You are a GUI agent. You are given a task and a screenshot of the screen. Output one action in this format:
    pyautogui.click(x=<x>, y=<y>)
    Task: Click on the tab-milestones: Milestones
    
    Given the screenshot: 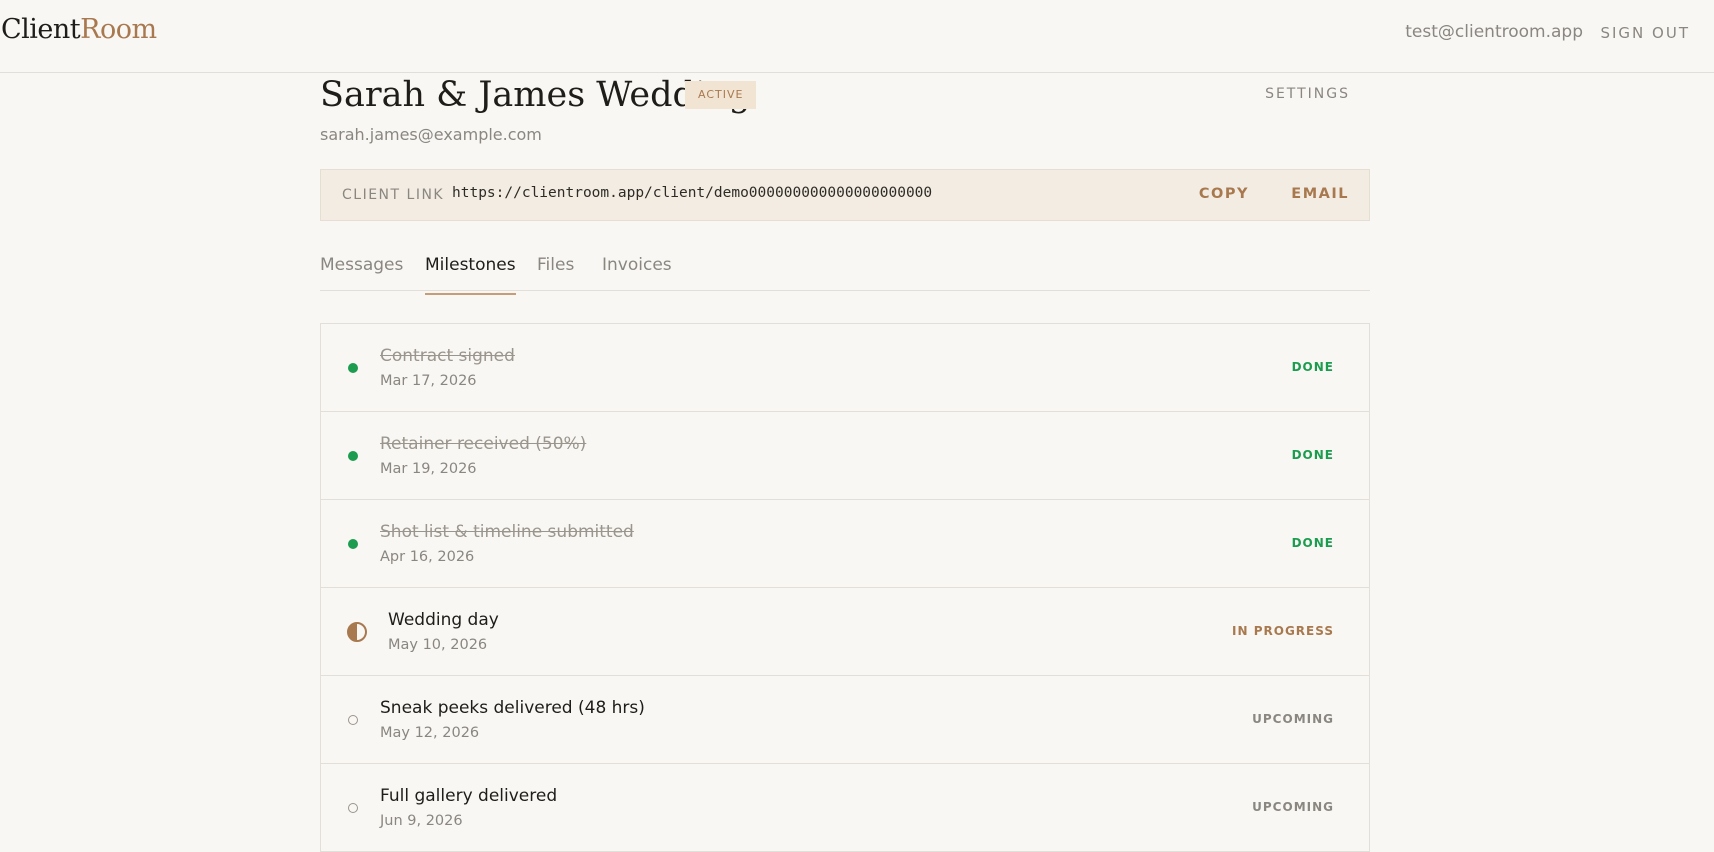 What is the action you would take?
    pyautogui.click(x=470, y=275)
    